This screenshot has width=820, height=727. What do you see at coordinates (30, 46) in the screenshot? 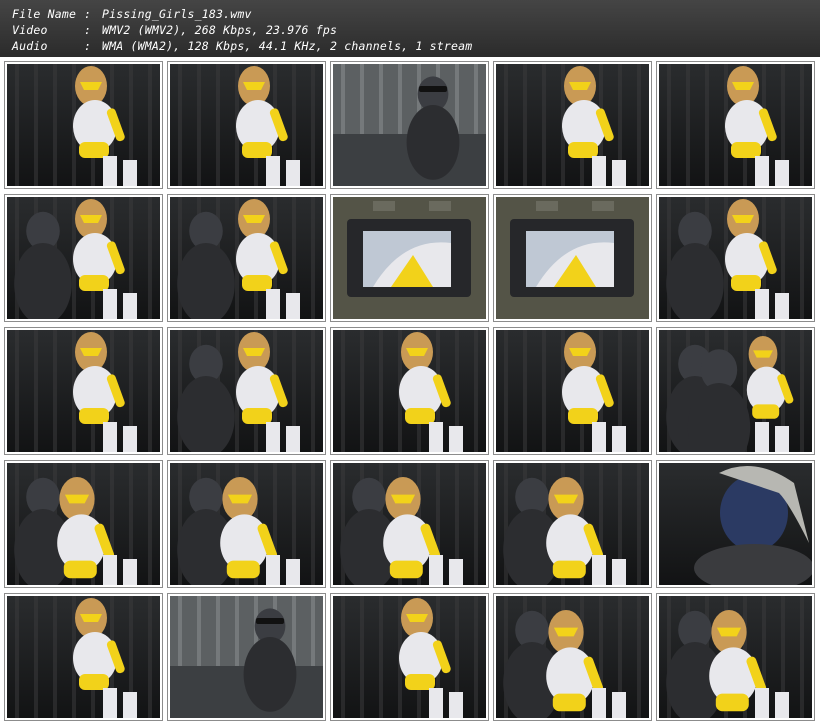
I see `audio-label: Audio` at bounding box center [30, 46].